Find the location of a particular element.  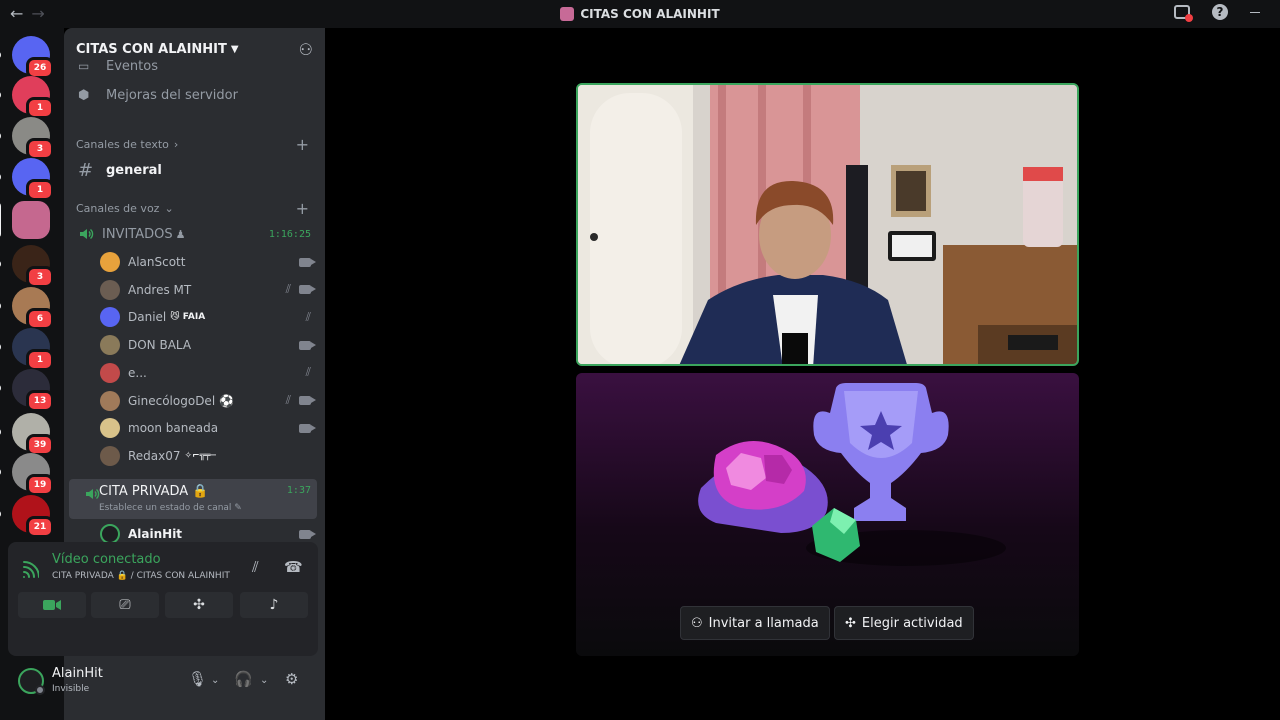

inbox-icon is located at coordinates (1183, 13).